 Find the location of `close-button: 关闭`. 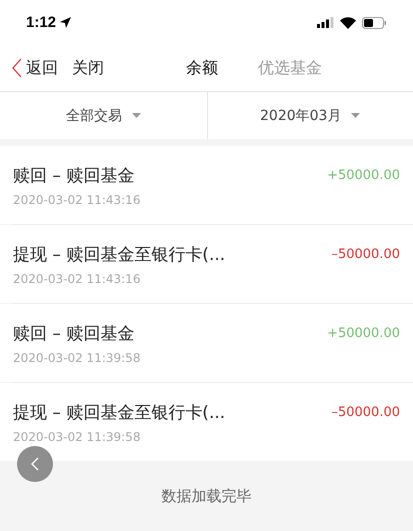

close-button: 关闭 is located at coordinates (88, 68).